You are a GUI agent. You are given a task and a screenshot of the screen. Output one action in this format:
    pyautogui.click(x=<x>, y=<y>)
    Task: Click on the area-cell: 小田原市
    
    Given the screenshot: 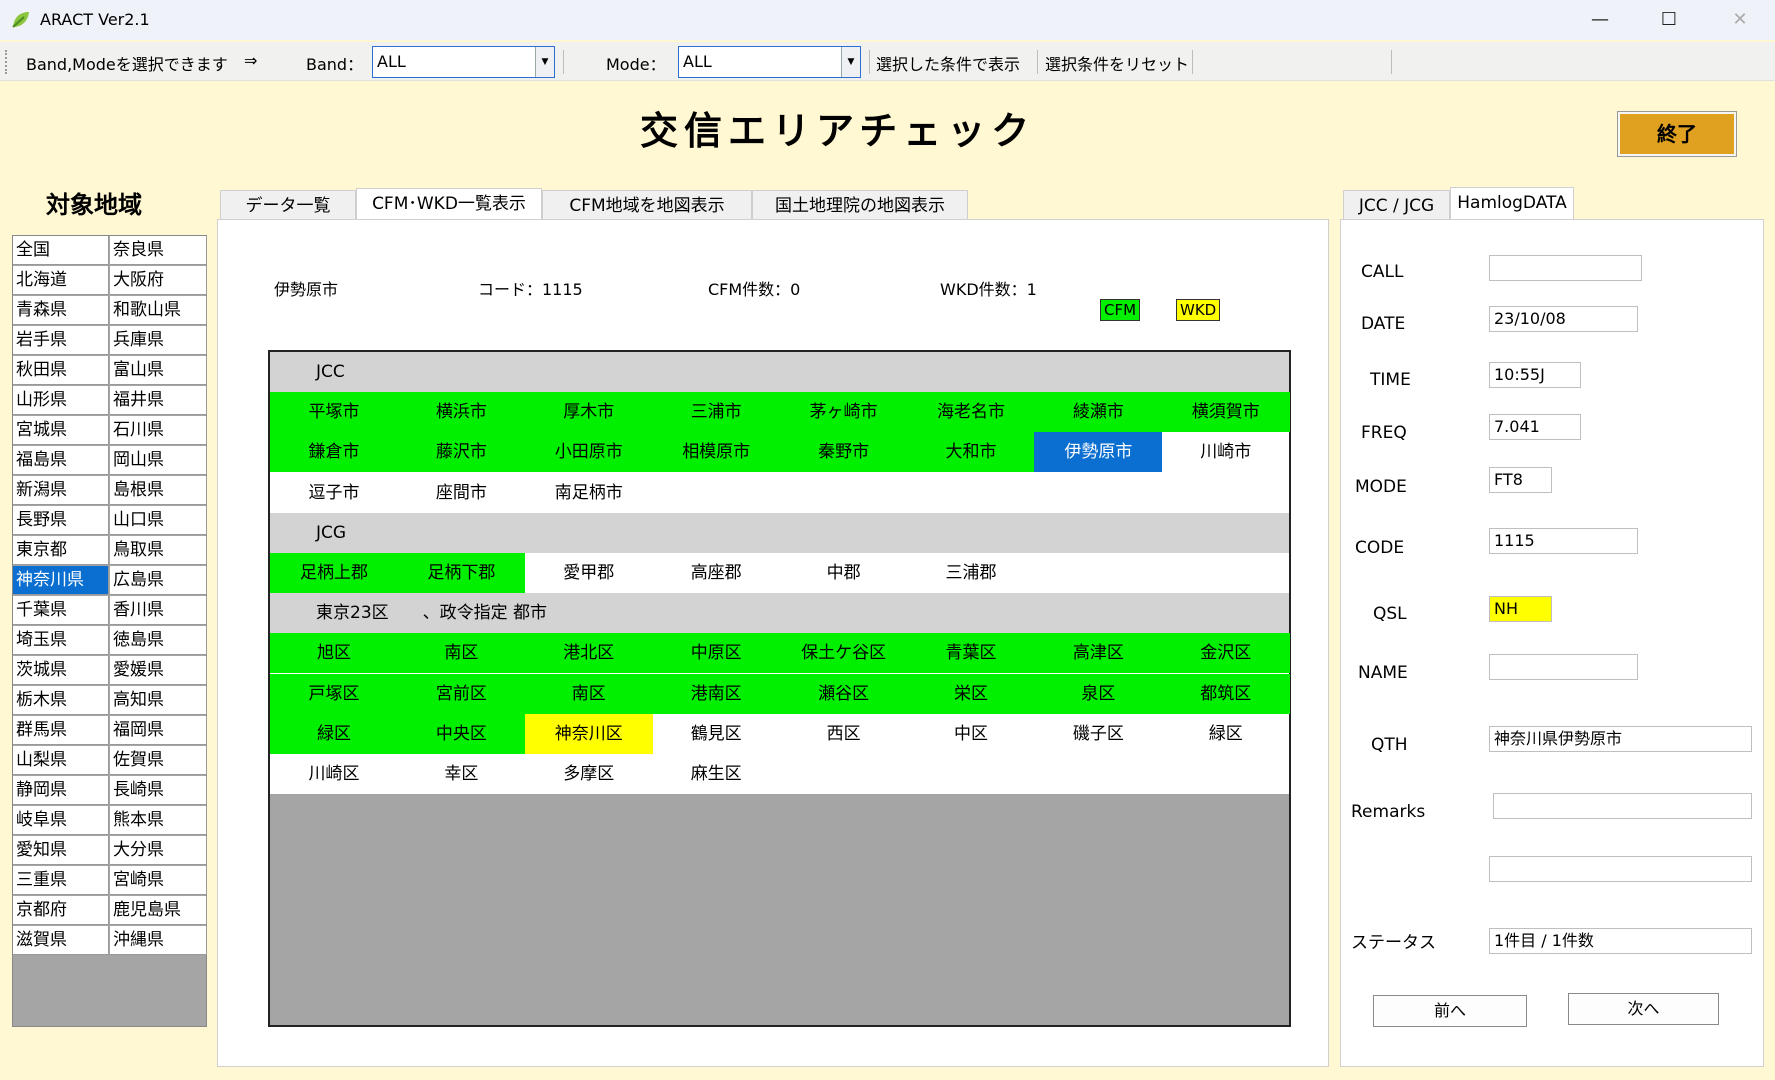 What is the action you would take?
    pyautogui.click(x=588, y=452)
    